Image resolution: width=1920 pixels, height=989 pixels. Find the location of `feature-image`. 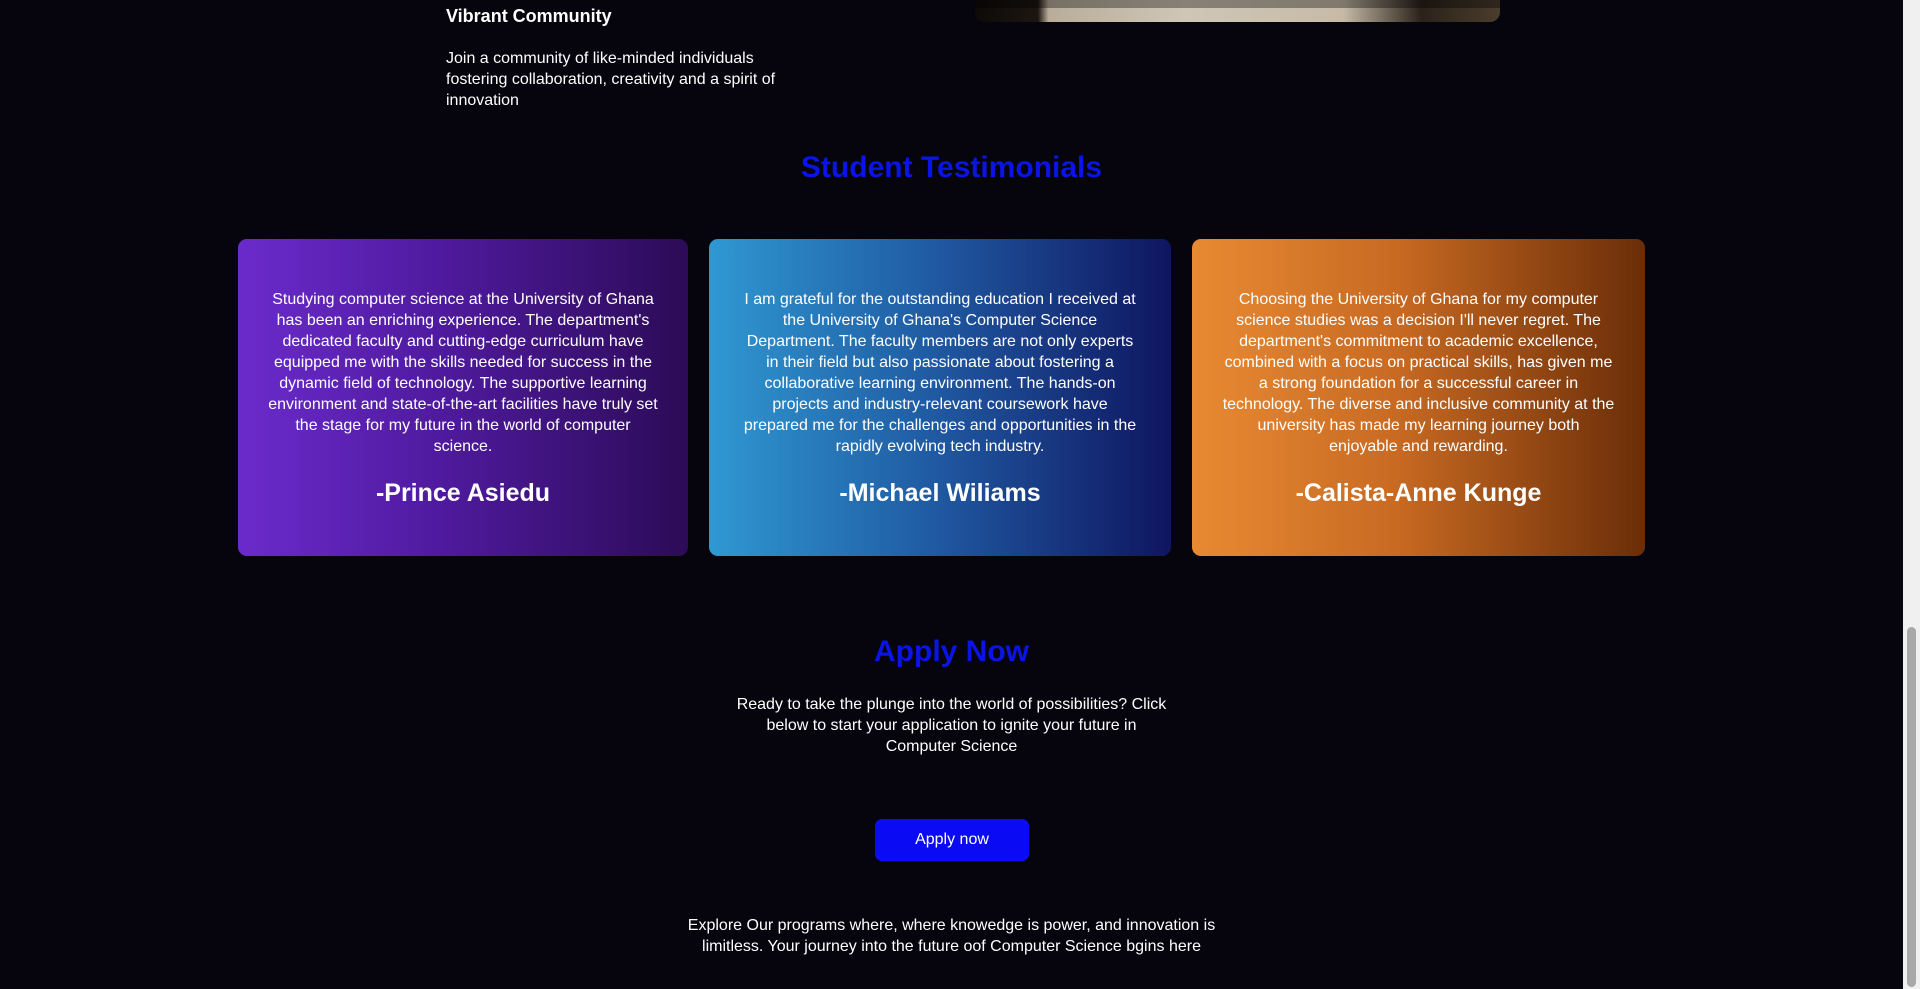

feature-image is located at coordinates (1237, 11).